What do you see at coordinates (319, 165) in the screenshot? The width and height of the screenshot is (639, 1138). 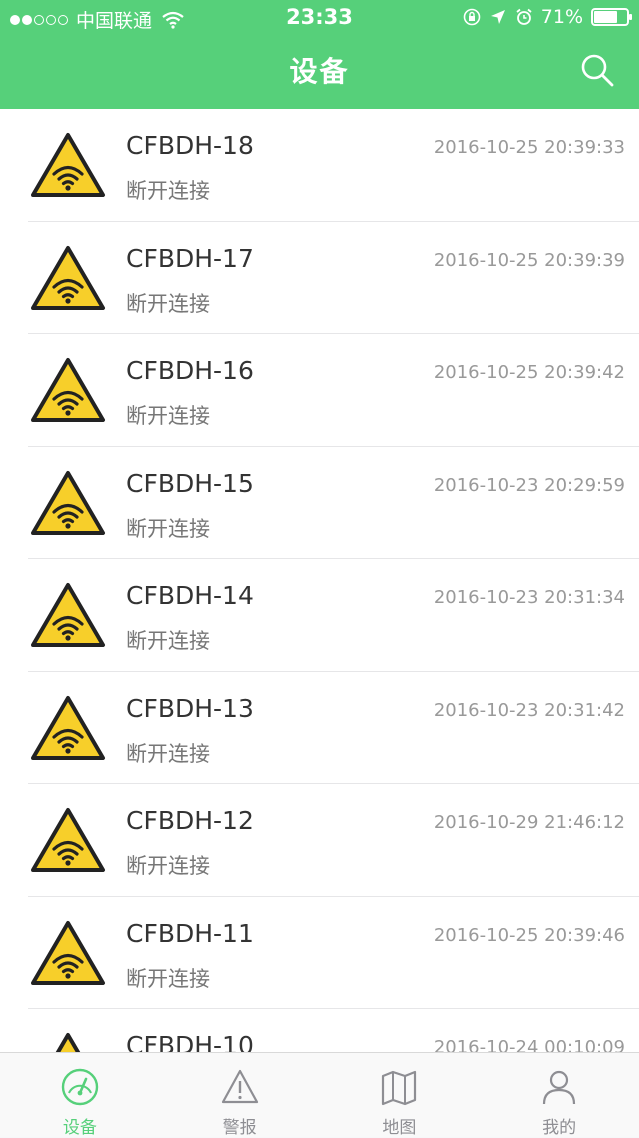 I see `device-row: CFBDH-18 断开连接 2016-10-25 20:39:33` at bounding box center [319, 165].